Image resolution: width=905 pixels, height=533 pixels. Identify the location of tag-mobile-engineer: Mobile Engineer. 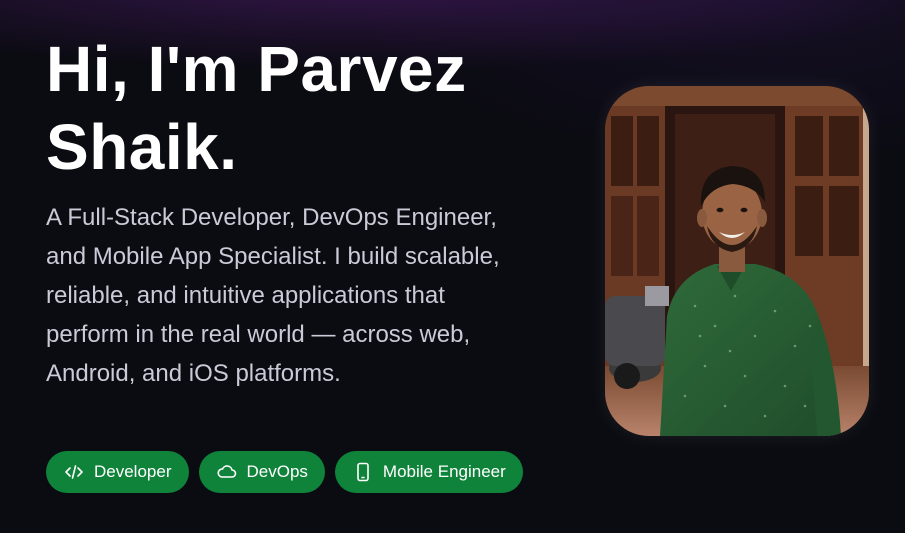
(428, 472).